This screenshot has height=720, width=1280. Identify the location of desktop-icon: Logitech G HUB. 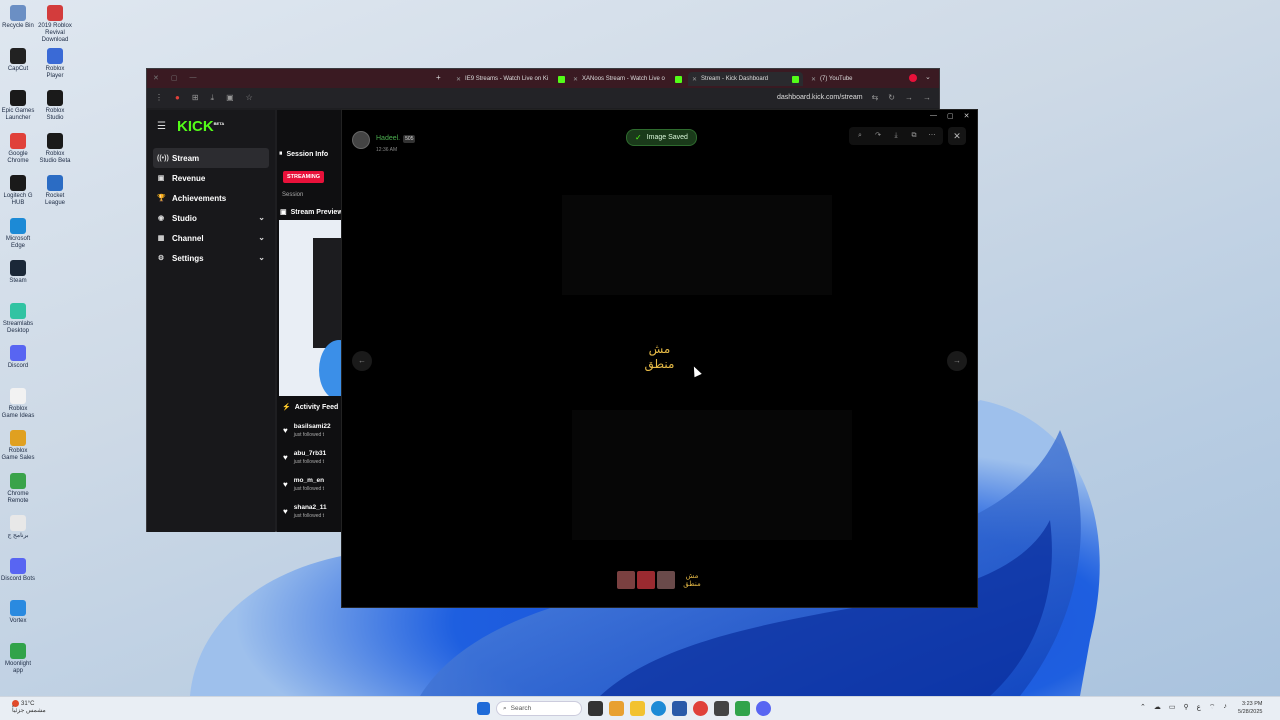
(18, 191).